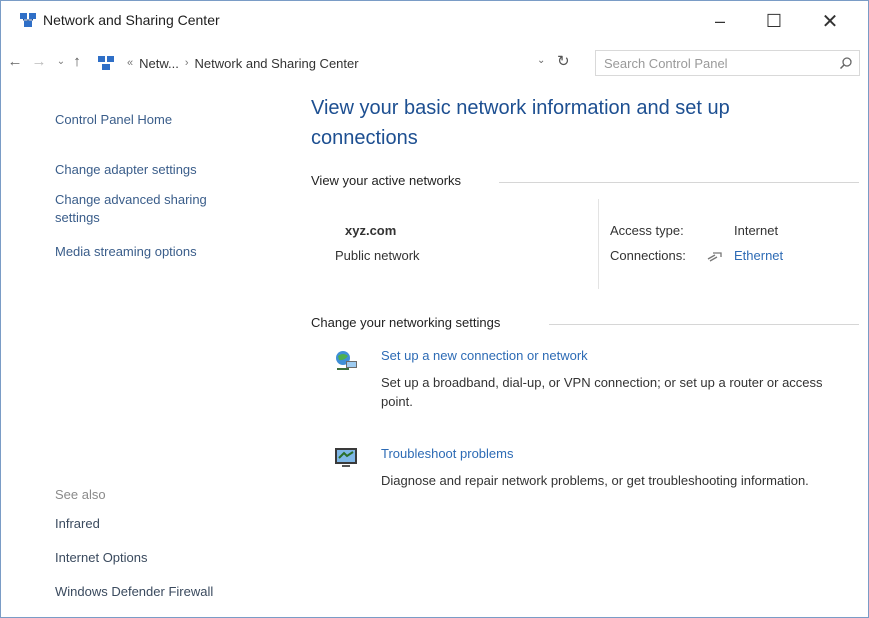  What do you see at coordinates (563, 61) in the screenshot?
I see `refresh-icon: ↻` at bounding box center [563, 61].